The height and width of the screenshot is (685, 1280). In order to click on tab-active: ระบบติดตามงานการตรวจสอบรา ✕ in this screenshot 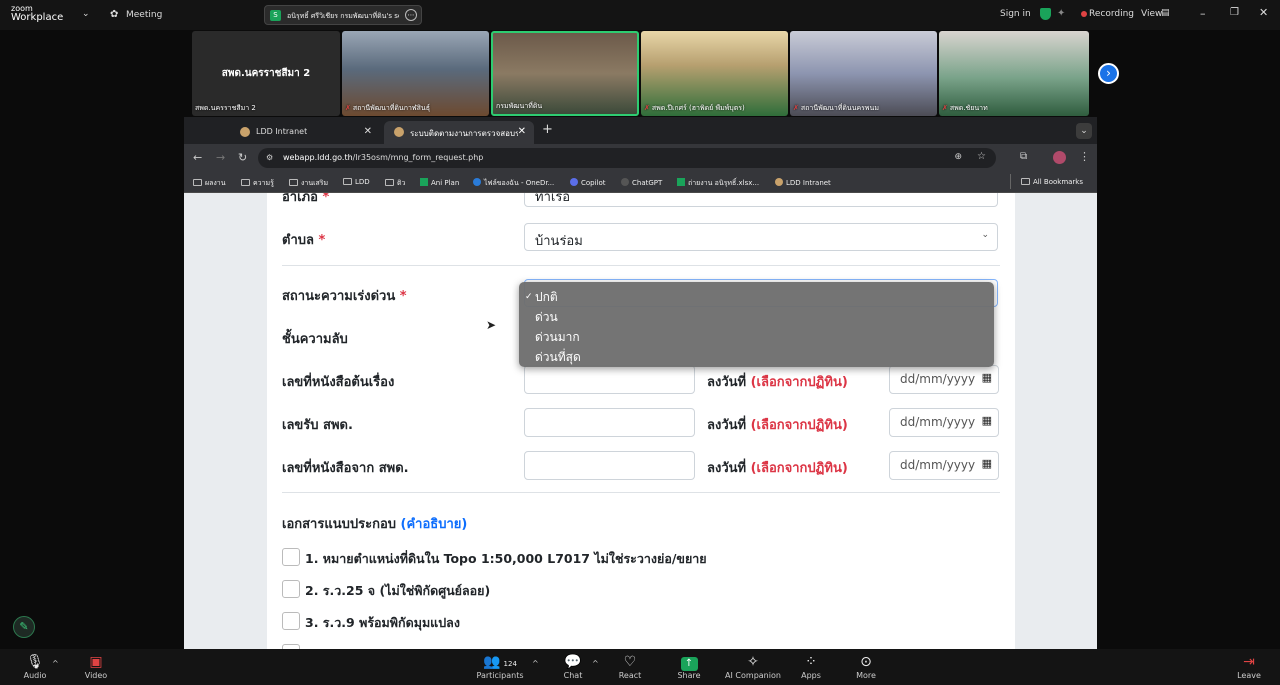, I will do `click(459, 132)`.